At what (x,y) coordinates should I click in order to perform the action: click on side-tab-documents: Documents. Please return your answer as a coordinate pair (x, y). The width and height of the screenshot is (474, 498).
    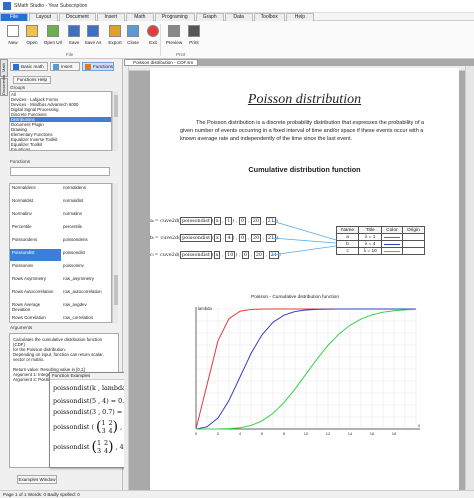
    Looking at the image, I should click on (4, 85).